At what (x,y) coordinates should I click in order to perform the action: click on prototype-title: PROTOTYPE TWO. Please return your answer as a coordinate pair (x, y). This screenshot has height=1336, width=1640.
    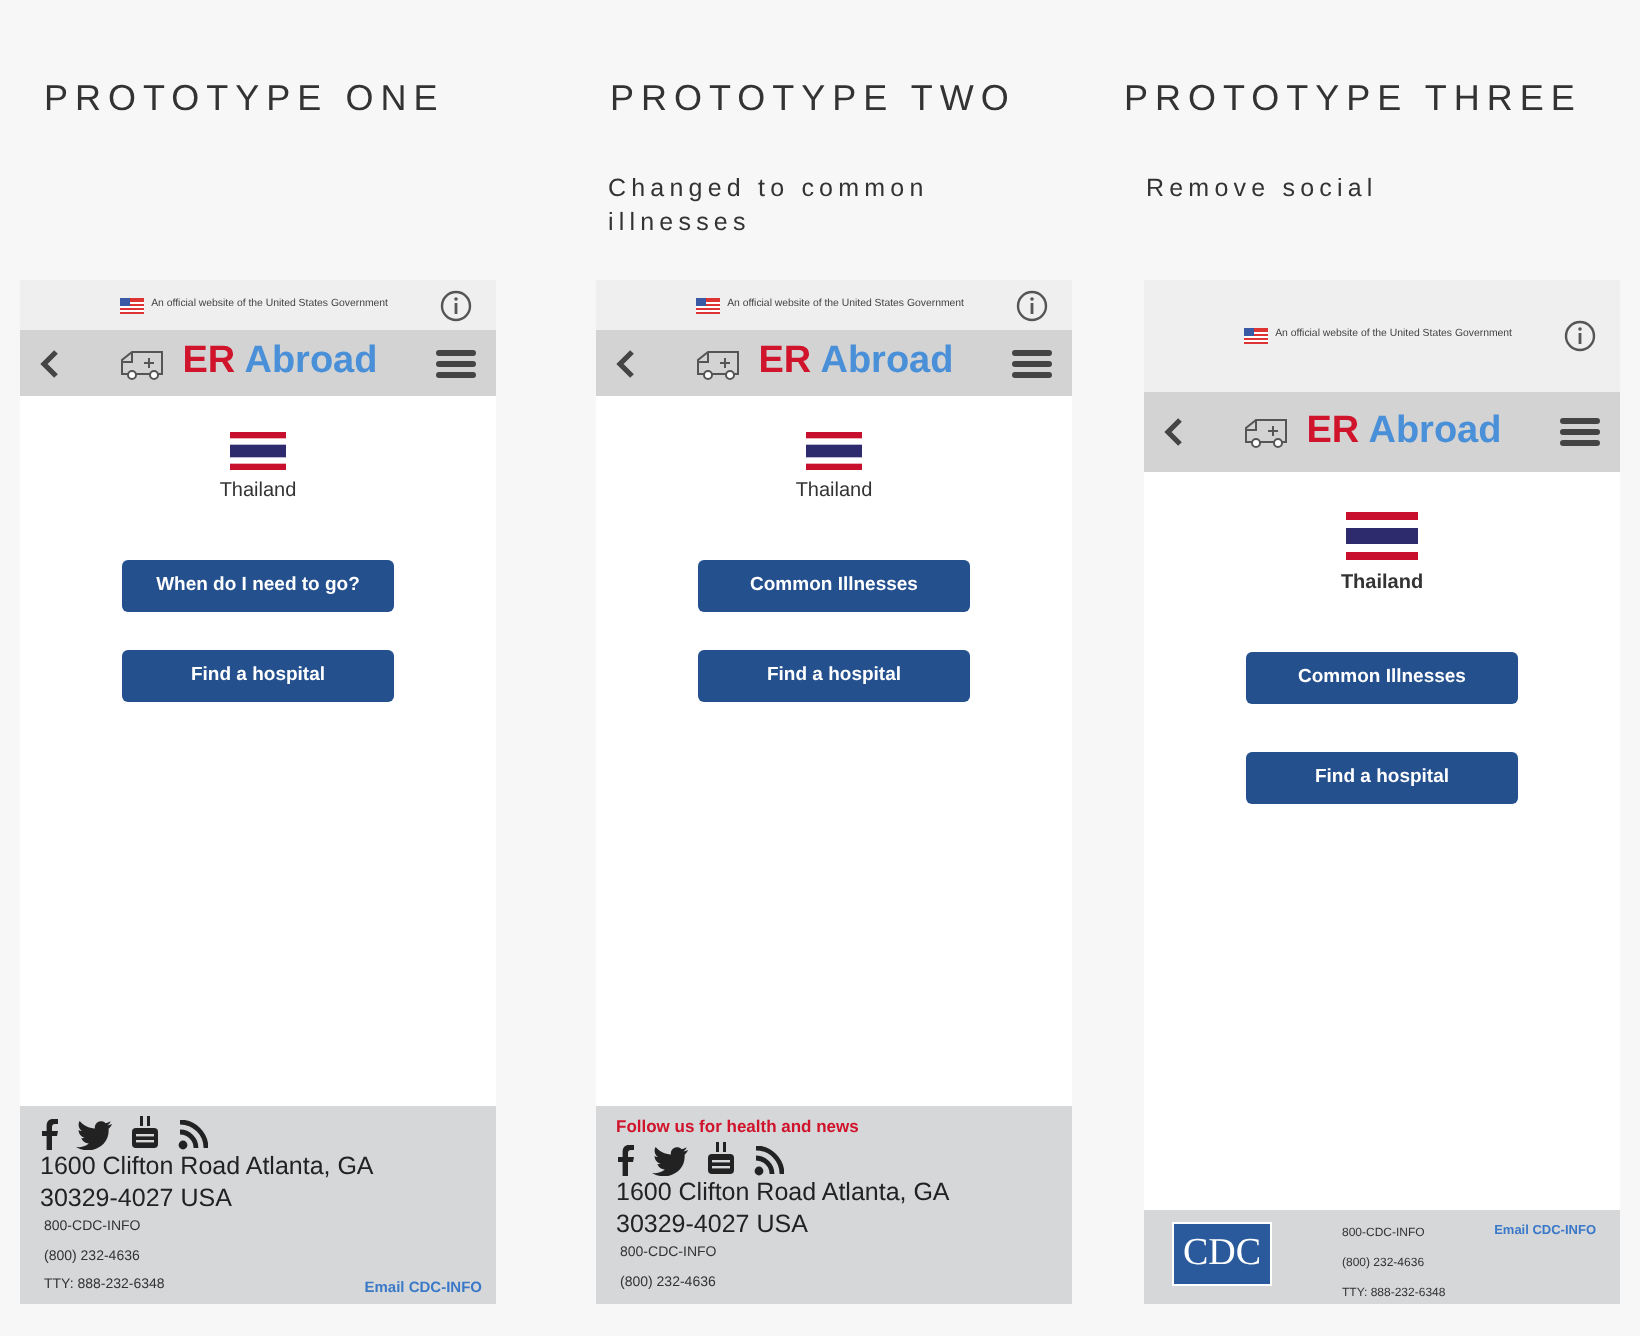
    Looking at the image, I should click on (814, 98).